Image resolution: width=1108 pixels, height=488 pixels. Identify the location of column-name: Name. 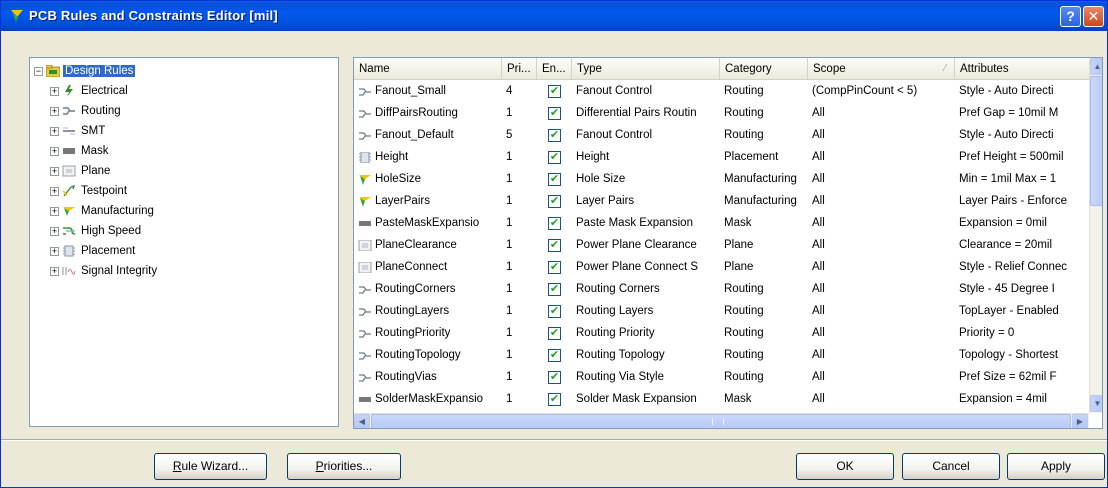
(428, 69).